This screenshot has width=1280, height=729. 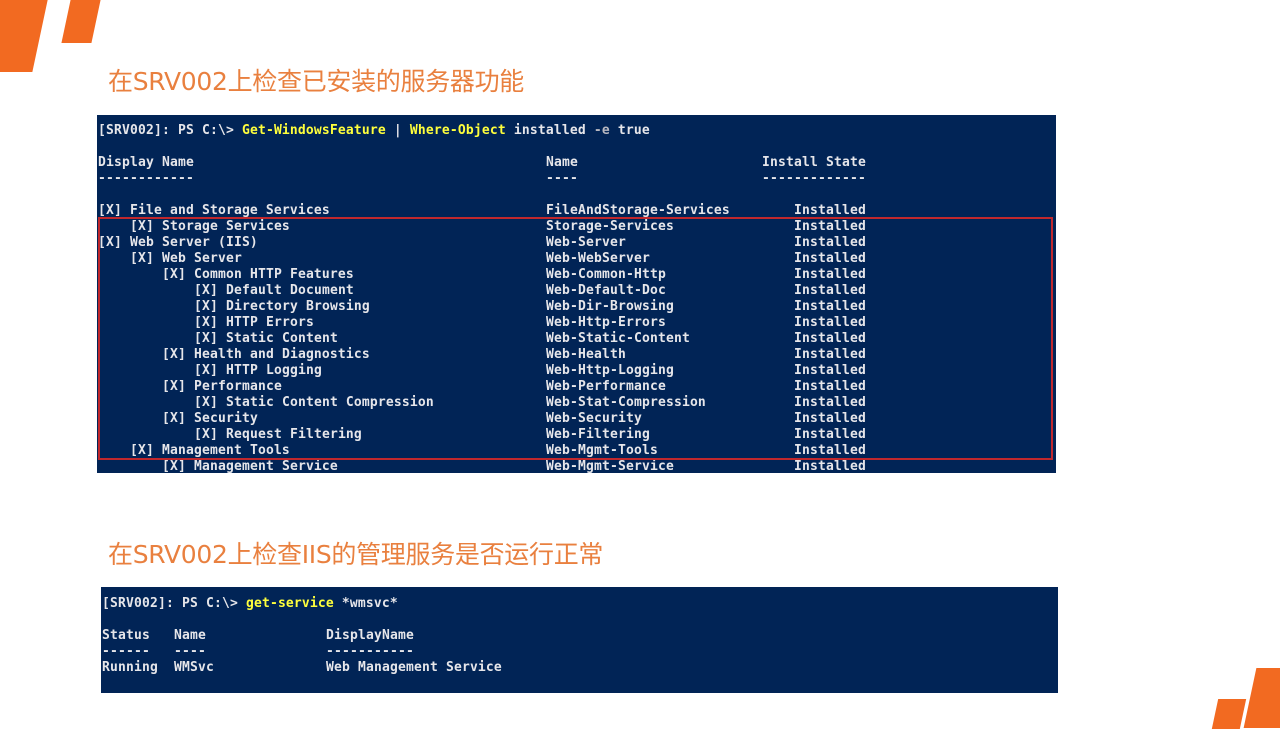 I want to click on header-display-name: Display Name, so click(x=146, y=162).